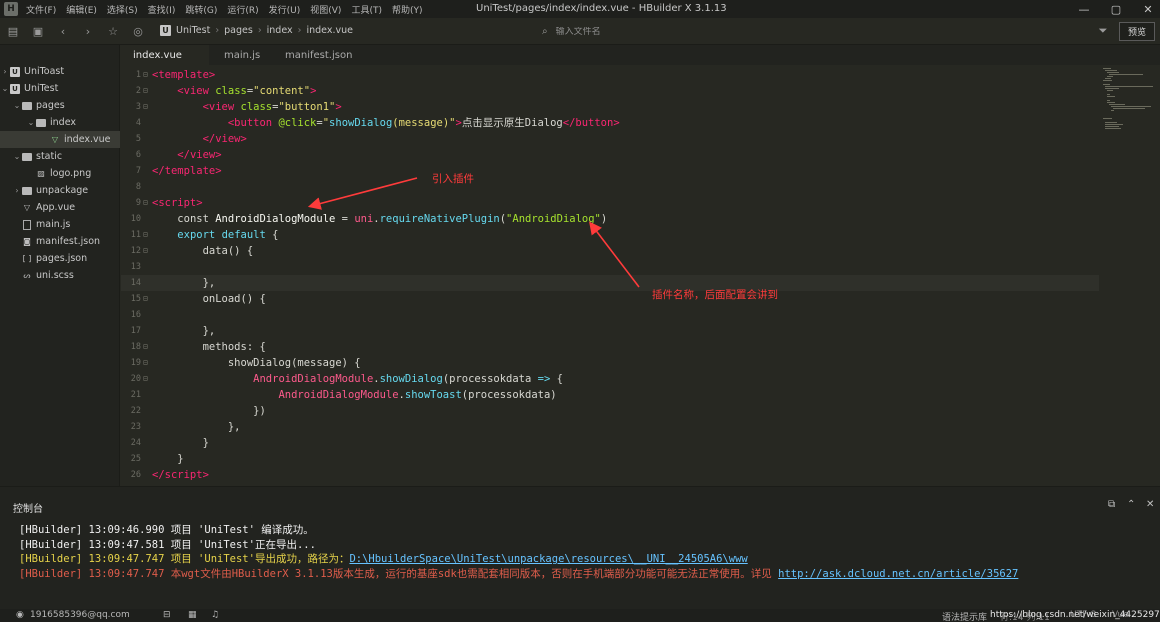  What do you see at coordinates (407, 9) in the screenshot?
I see `menu-help: 帮助(Y)` at bounding box center [407, 9].